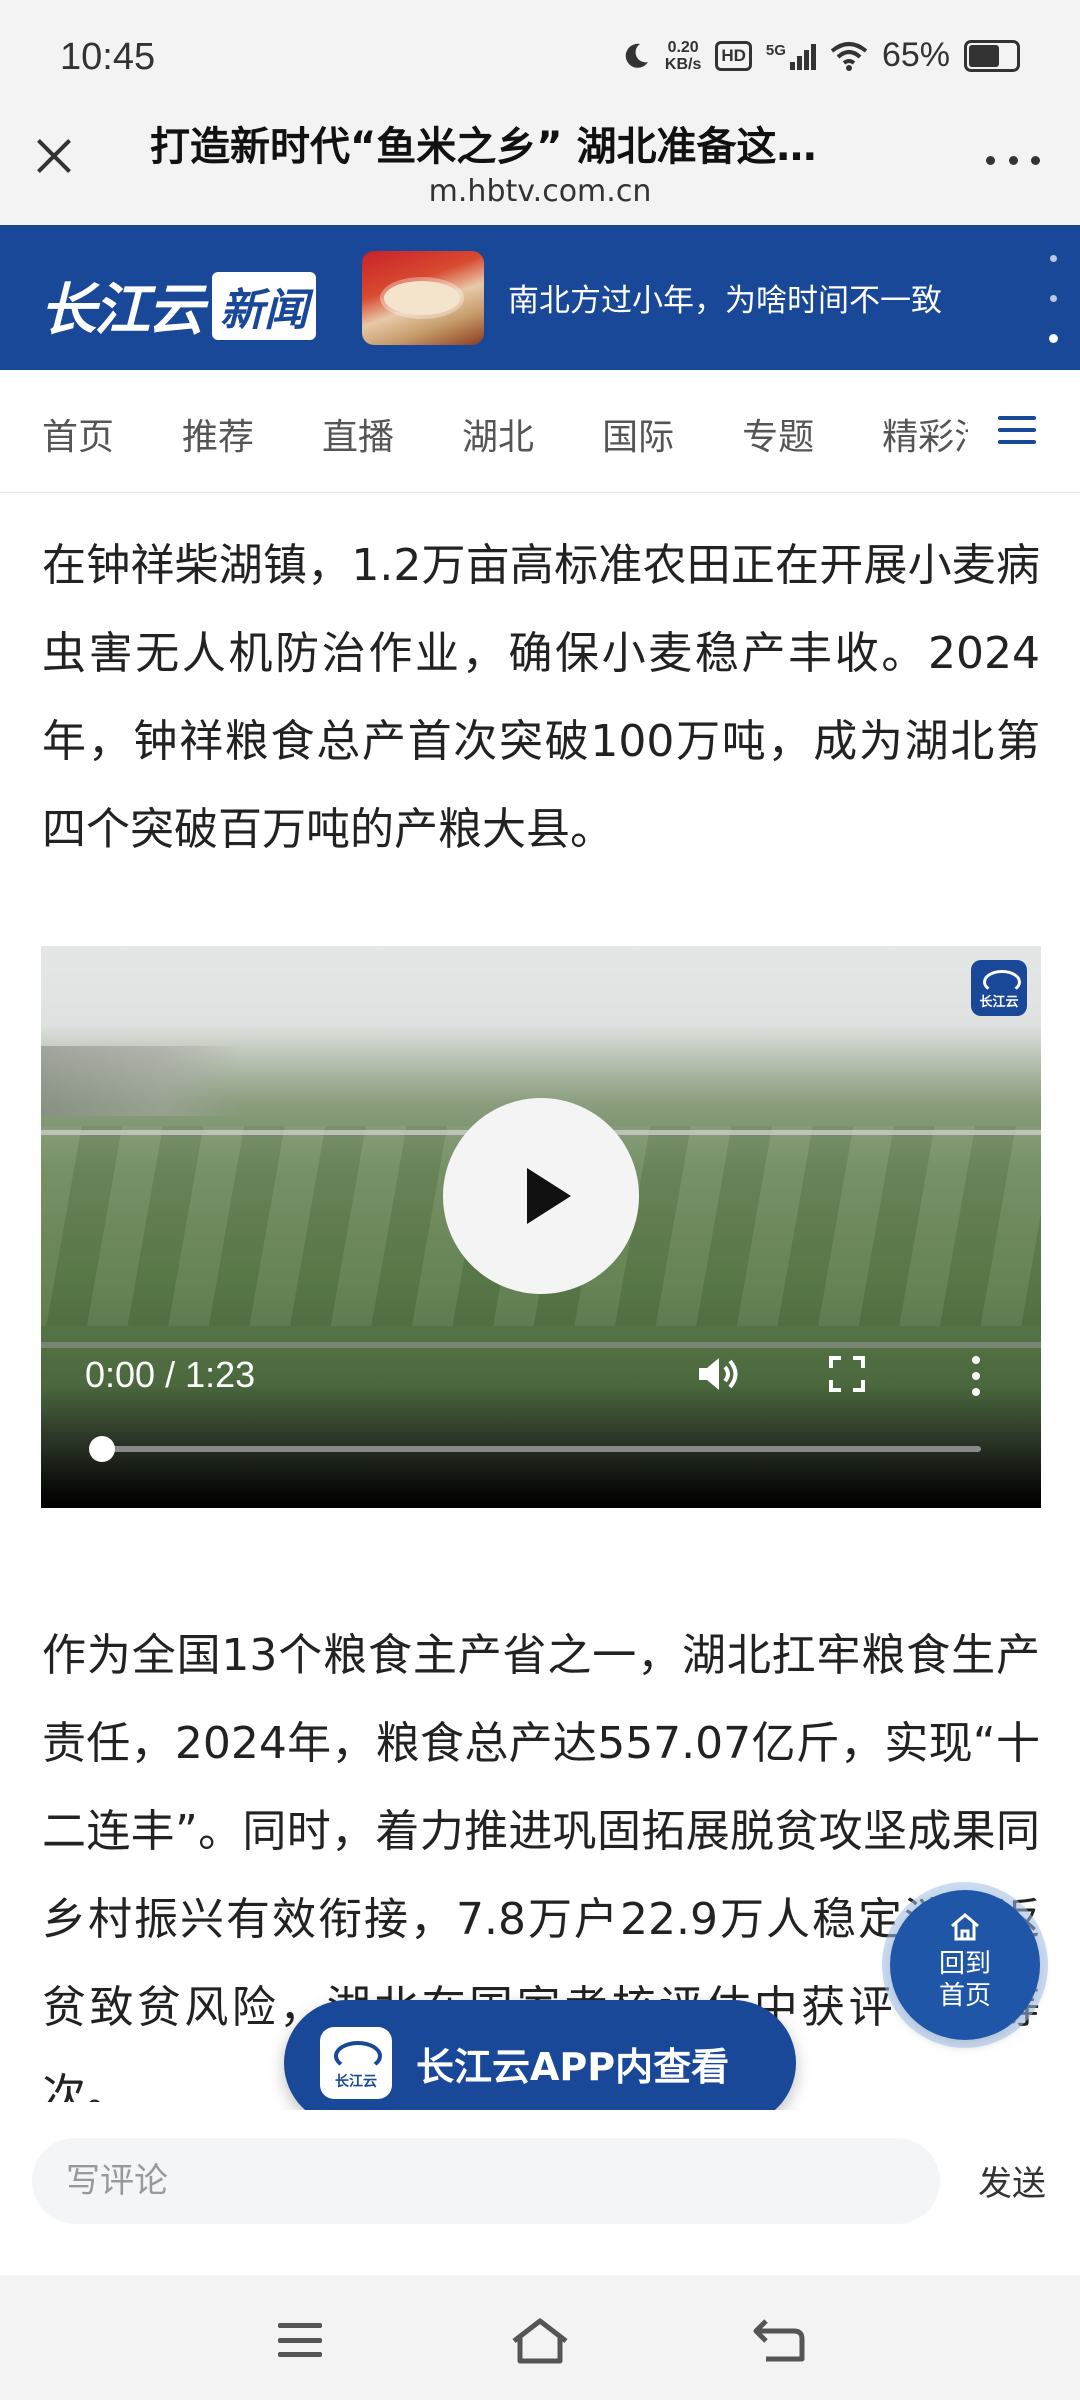 This screenshot has height=2400, width=1080. I want to click on progress-knob, so click(102, 1449).